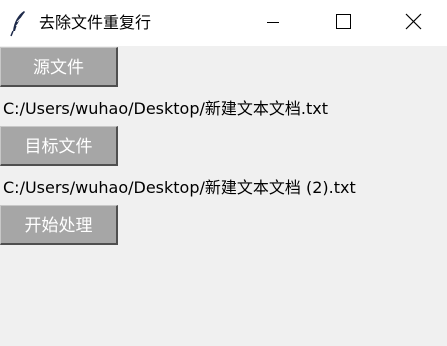  I want to click on maximize-icon, so click(343, 21).